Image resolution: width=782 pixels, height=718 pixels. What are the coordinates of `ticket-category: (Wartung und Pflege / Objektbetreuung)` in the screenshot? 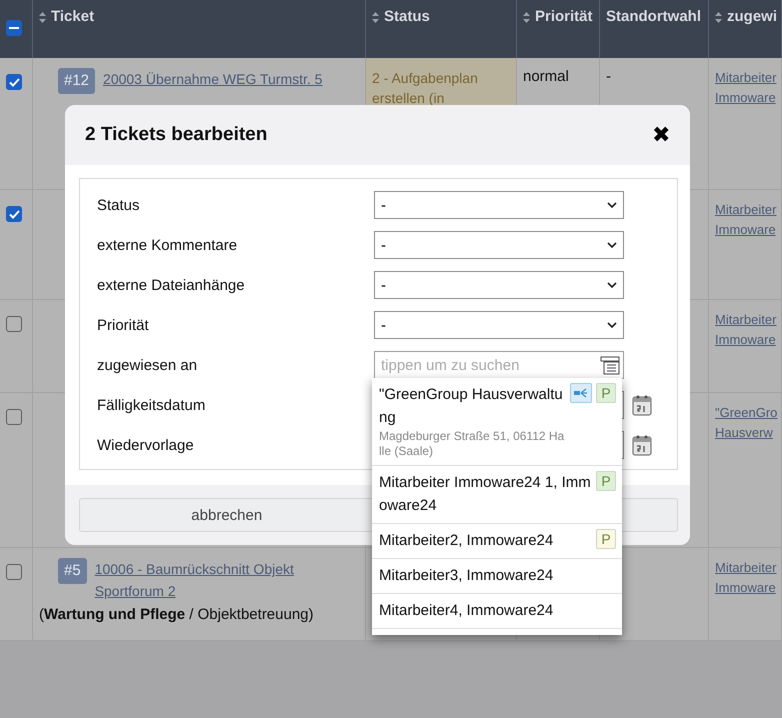 It's located at (177, 614).